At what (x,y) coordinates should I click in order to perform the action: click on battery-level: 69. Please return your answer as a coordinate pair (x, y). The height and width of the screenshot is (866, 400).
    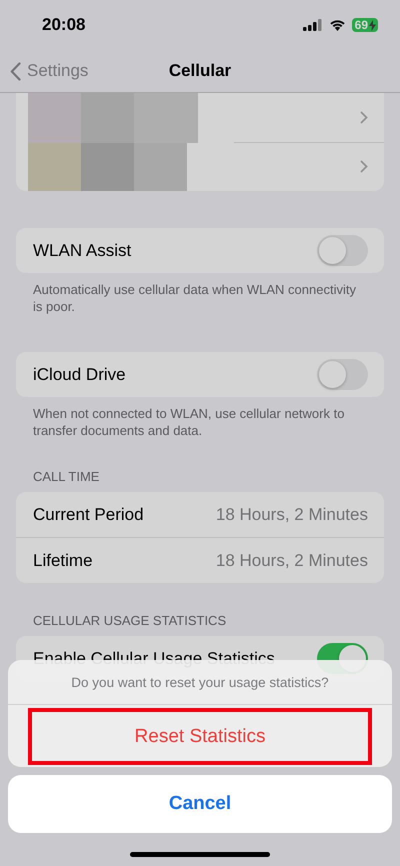
    Looking at the image, I should click on (361, 25).